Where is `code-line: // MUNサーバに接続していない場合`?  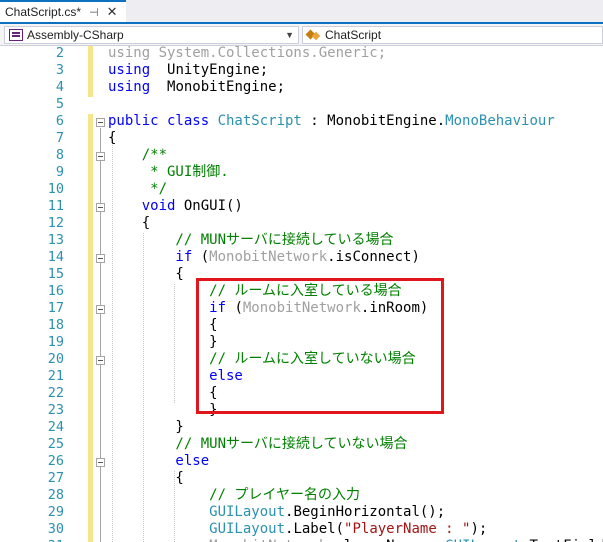 code-line: // MUNサーバに接続していない場合 is located at coordinates (257, 444).